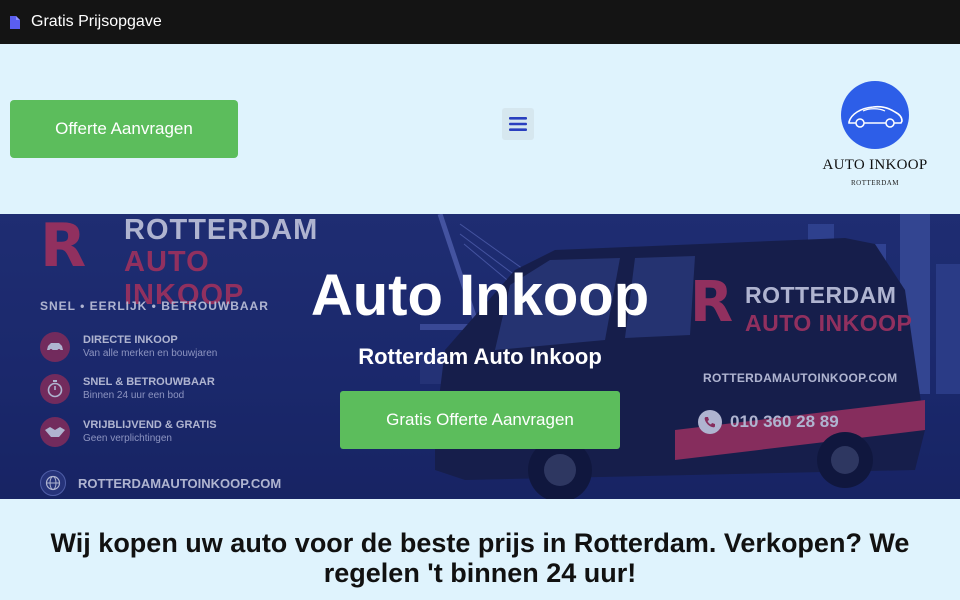 The width and height of the screenshot is (960, 600). I want to click on hero-title: Auto Inkoop, so click(480, 295).